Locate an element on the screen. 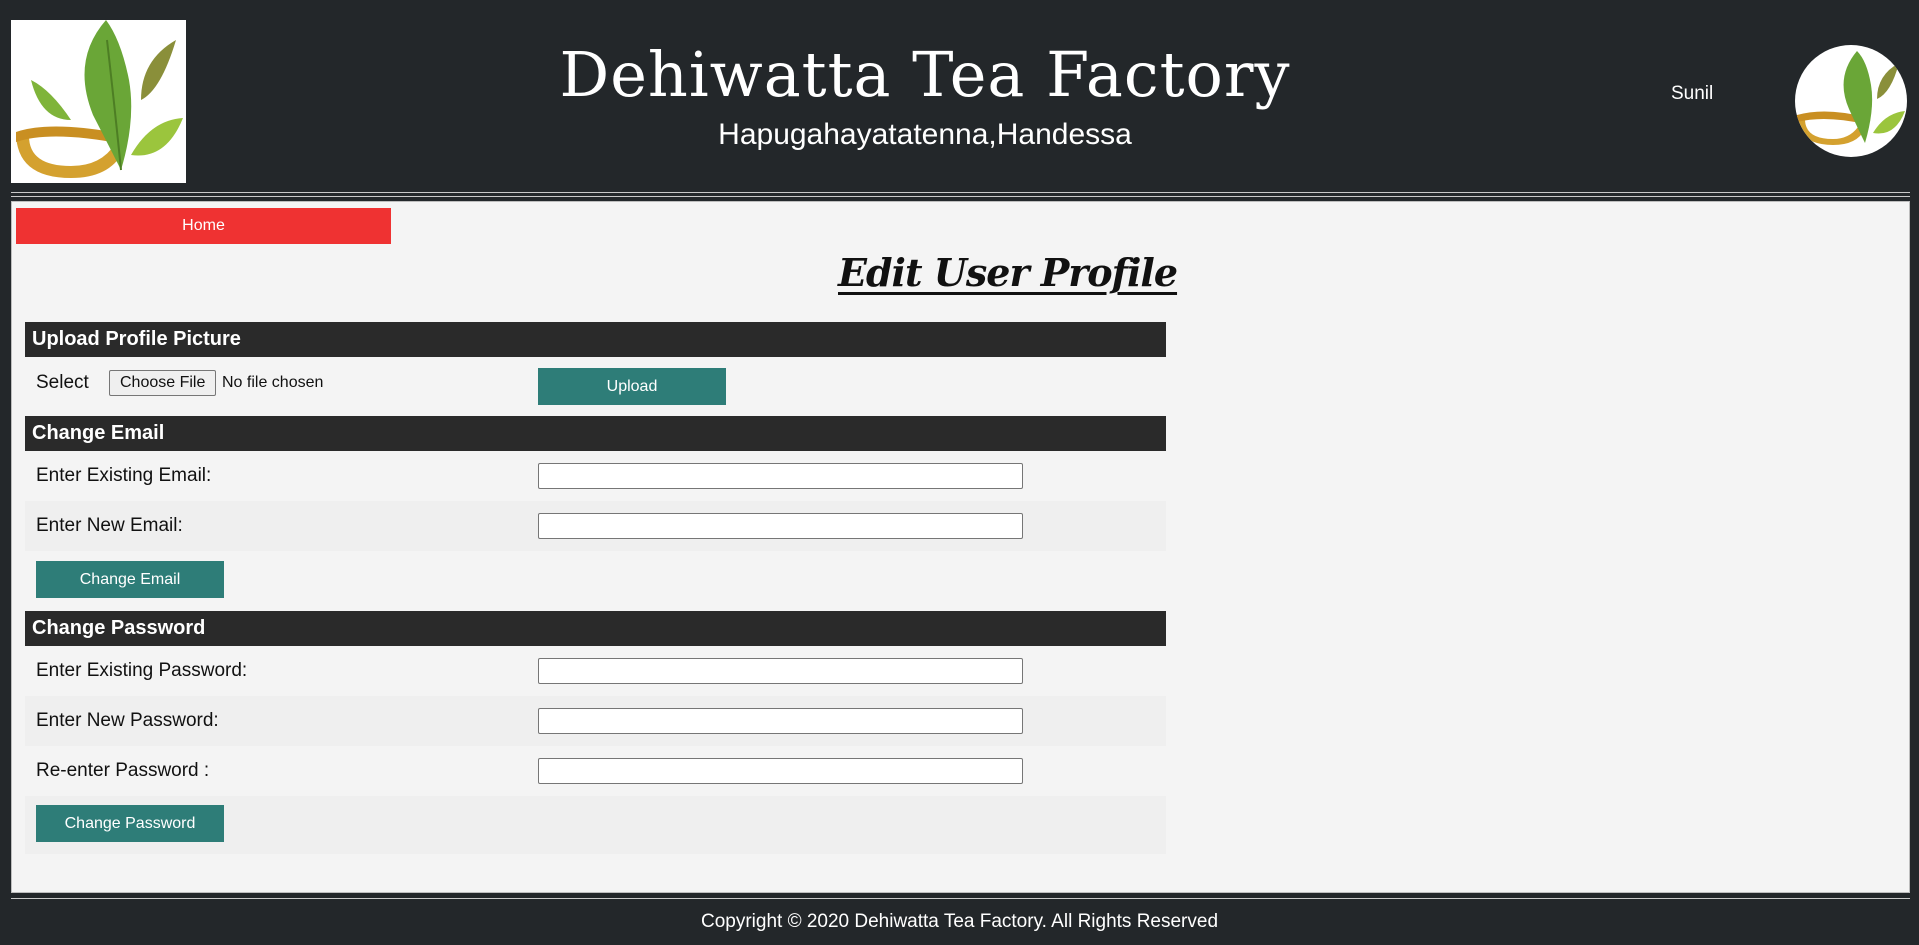  reenter-password-label: Re-enter Password : is located at coordinates (123, 770).